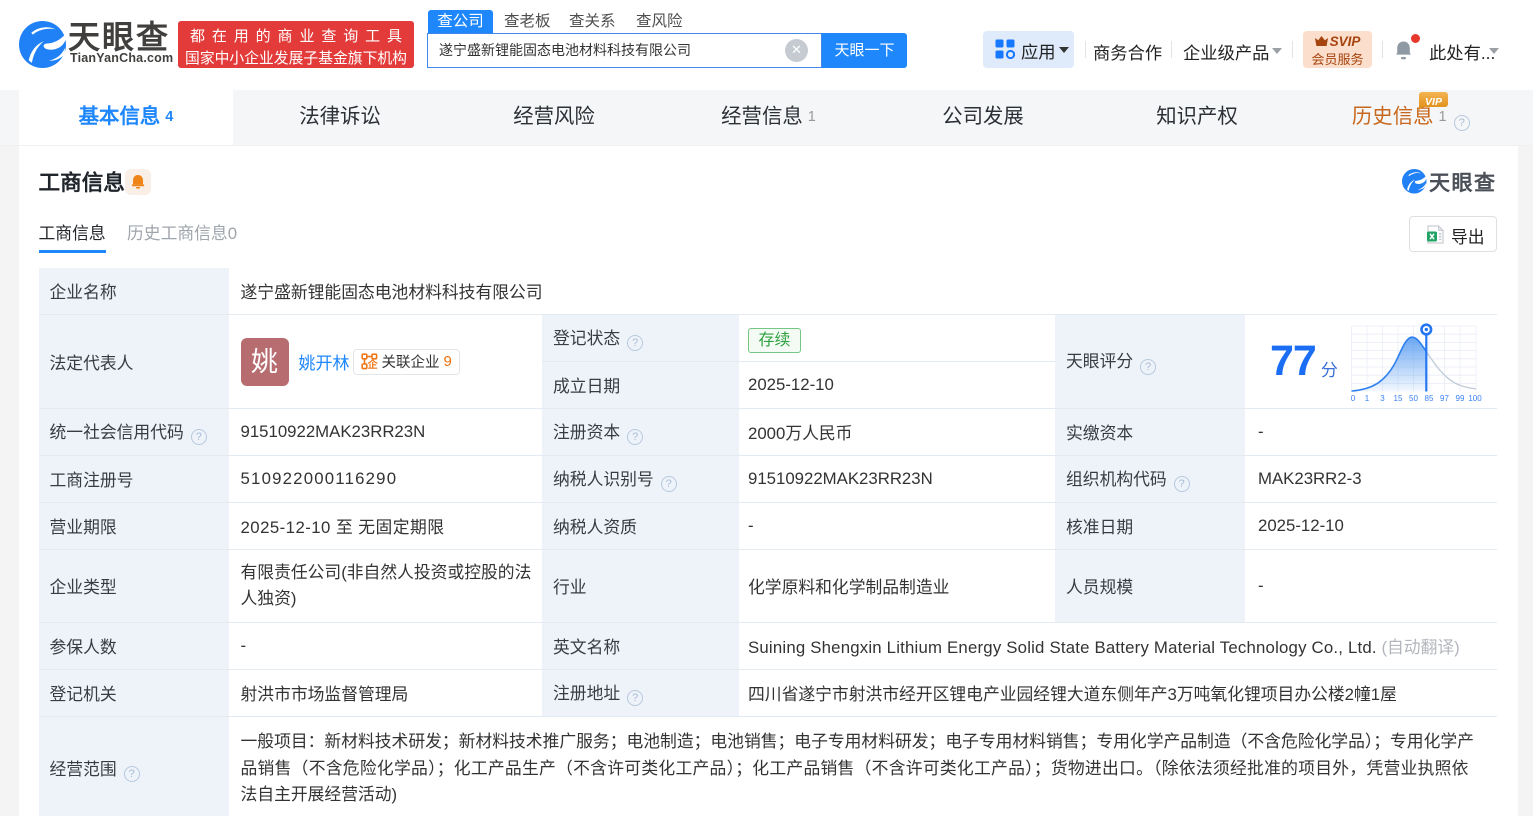 The image size is (1533, 816). Describe the element at coordinates (1444, 398) in the screenshot. I see `svg-text: 97` at that location.